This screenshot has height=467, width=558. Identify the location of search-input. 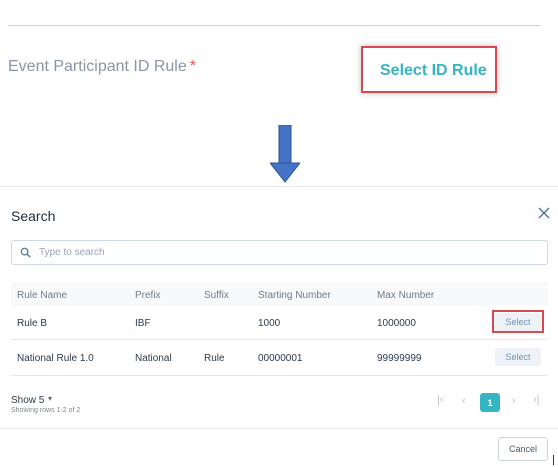
(279, 252).